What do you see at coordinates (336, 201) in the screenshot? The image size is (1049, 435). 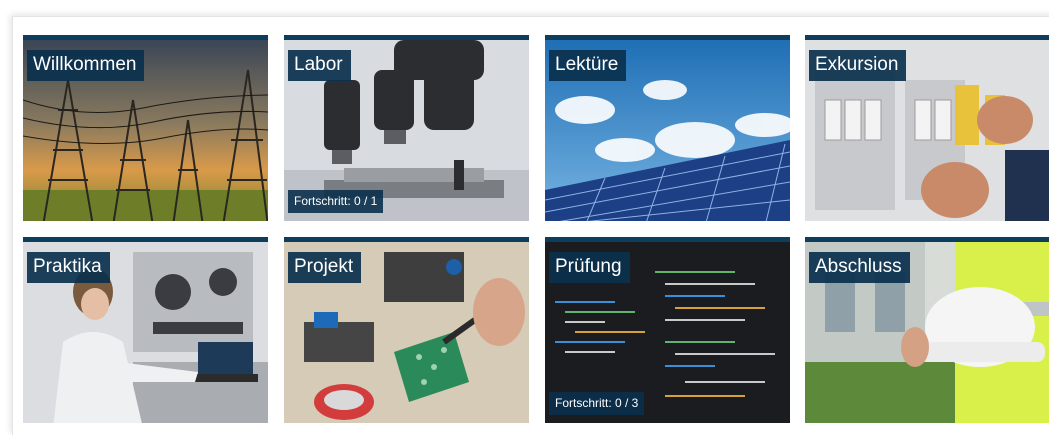 I see `progress-label: Fortschritt: 0 / 1` at bounding box center [336, 201].